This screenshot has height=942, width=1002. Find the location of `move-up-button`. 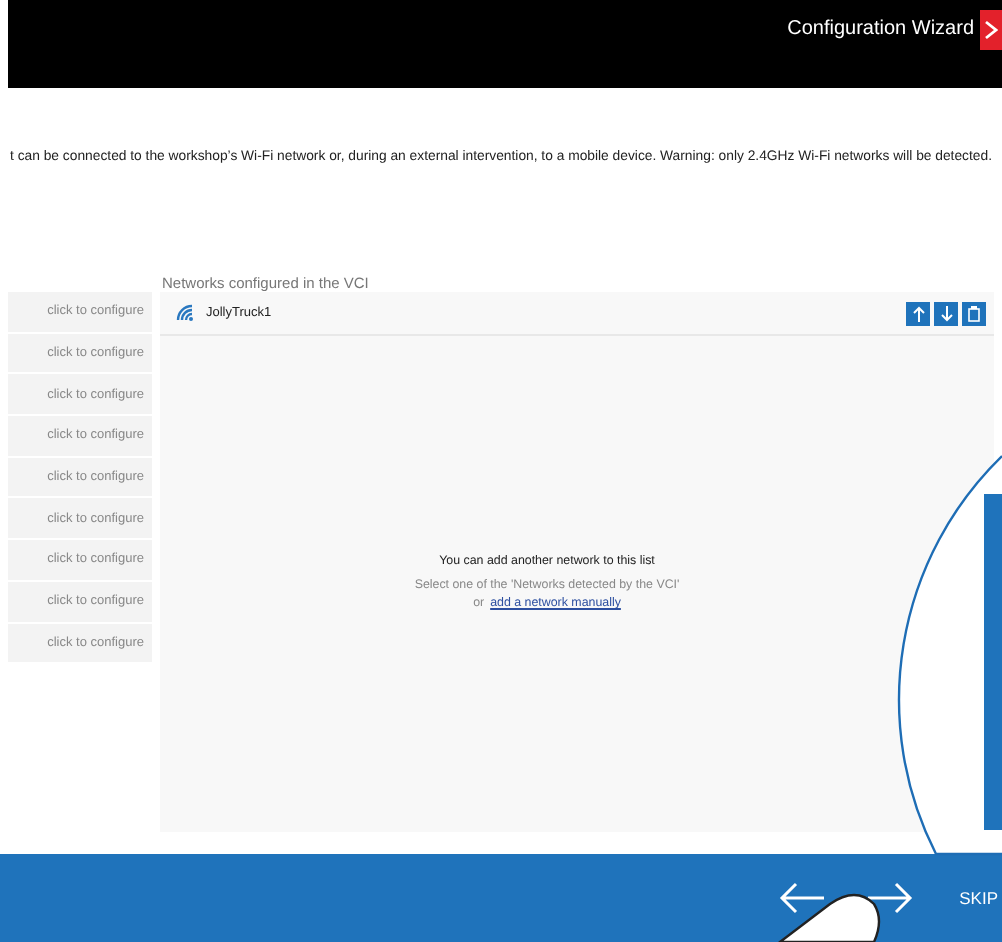

move-up-button is located at coordinates (918, 313).